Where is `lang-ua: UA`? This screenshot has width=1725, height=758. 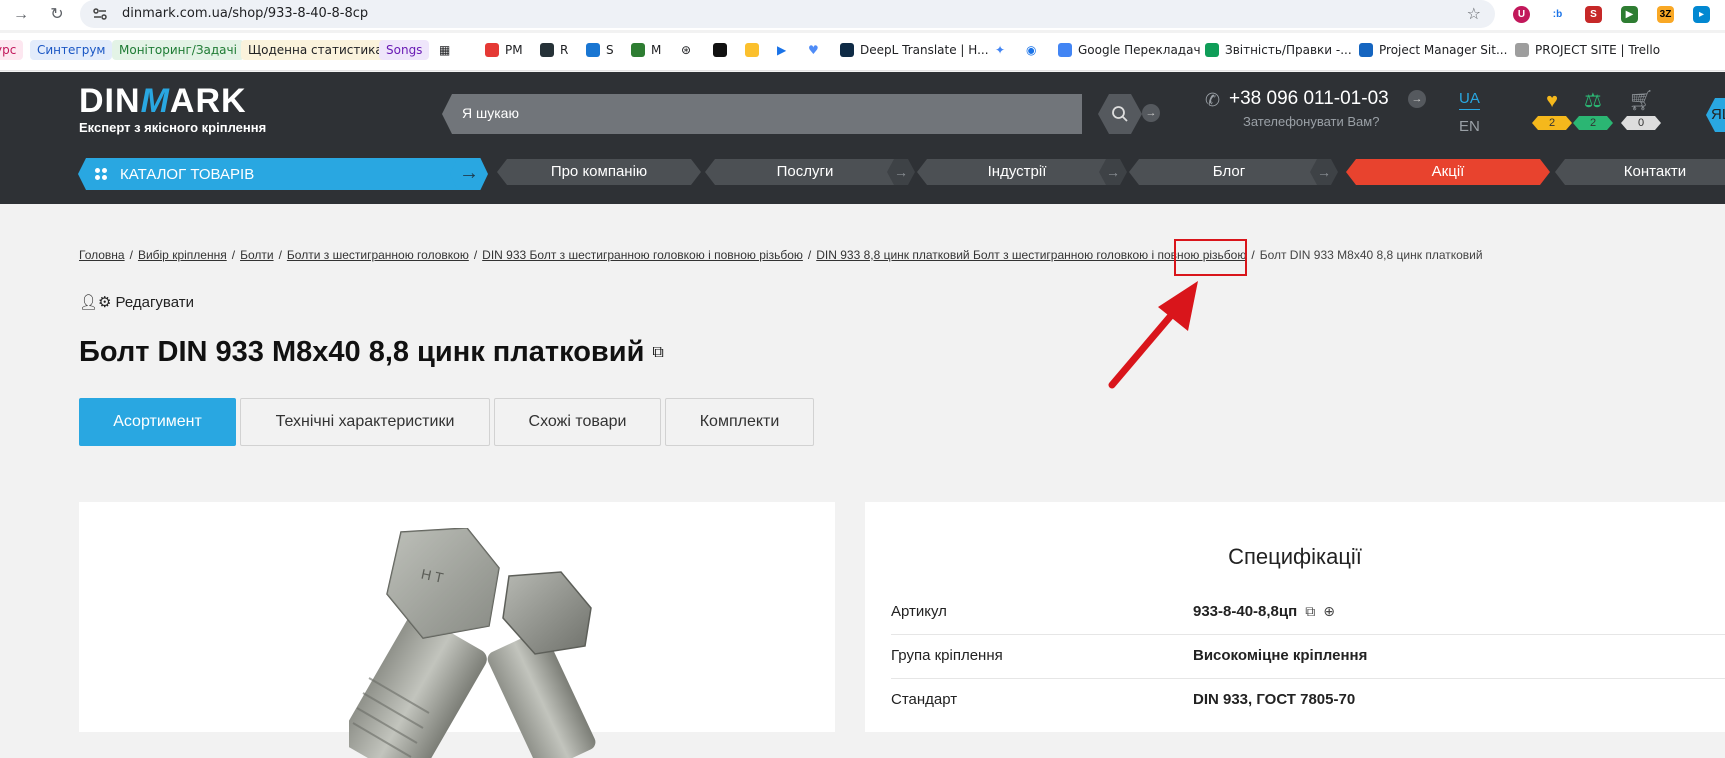
lang-ua: UA is located at coordinates (1469, 100).